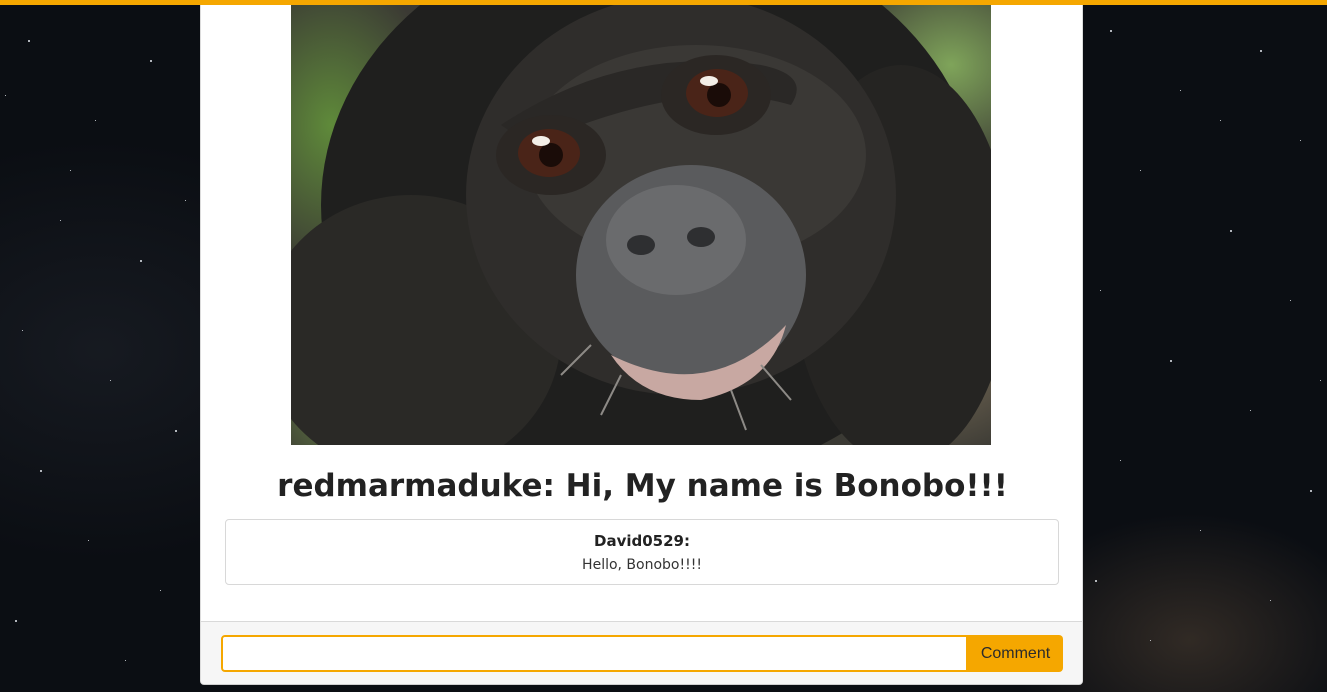 The image size is (1327, 692). I want to click on comment-item: David0529: Hello, Bonobo!!!!, so click(642, 552).